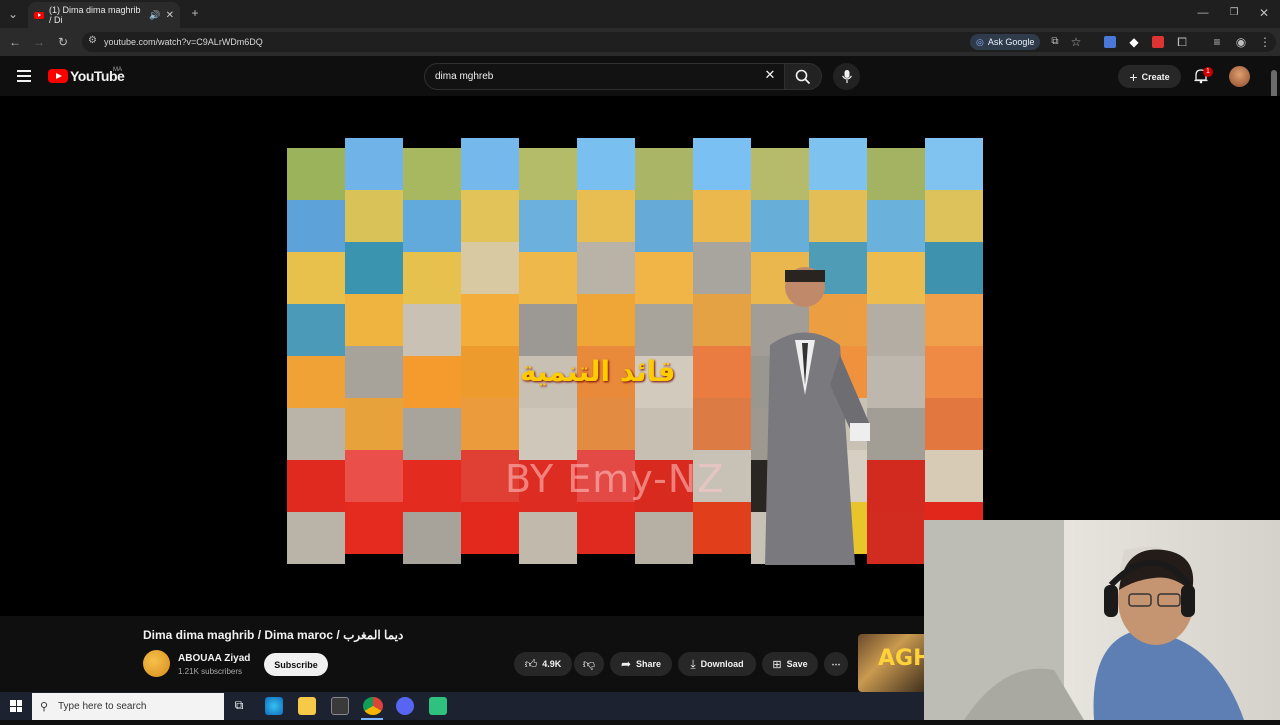 This screenshot has height=725, width=1280. I want to click on webcam-person-figure, so click(1084, 620).